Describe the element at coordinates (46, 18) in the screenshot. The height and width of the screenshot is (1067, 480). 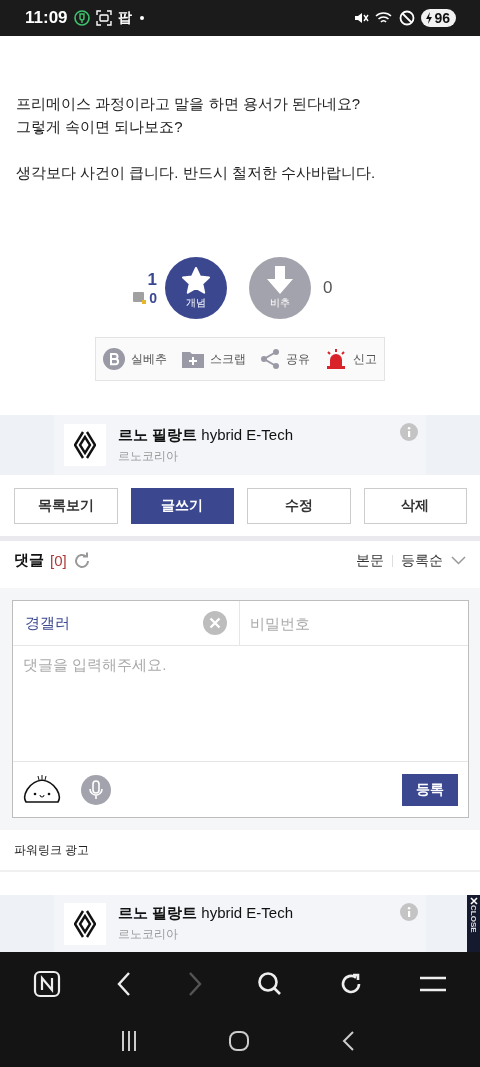
I see `clock-time: 11:09` at that location.